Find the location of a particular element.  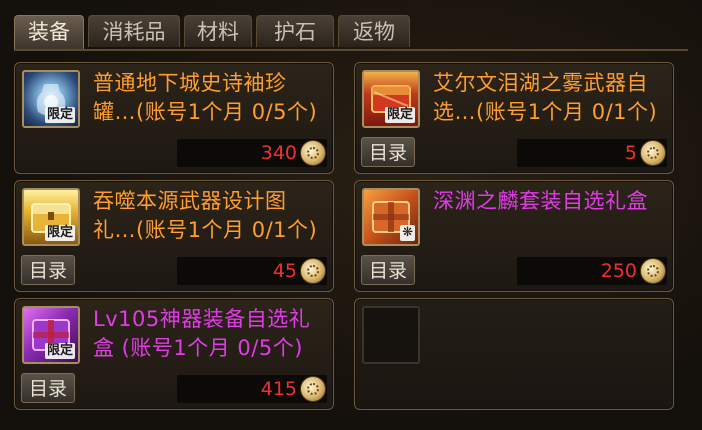

category-tabs: 装备 消耗品 材料 护石 返物 is located at coordinates (212, 32).